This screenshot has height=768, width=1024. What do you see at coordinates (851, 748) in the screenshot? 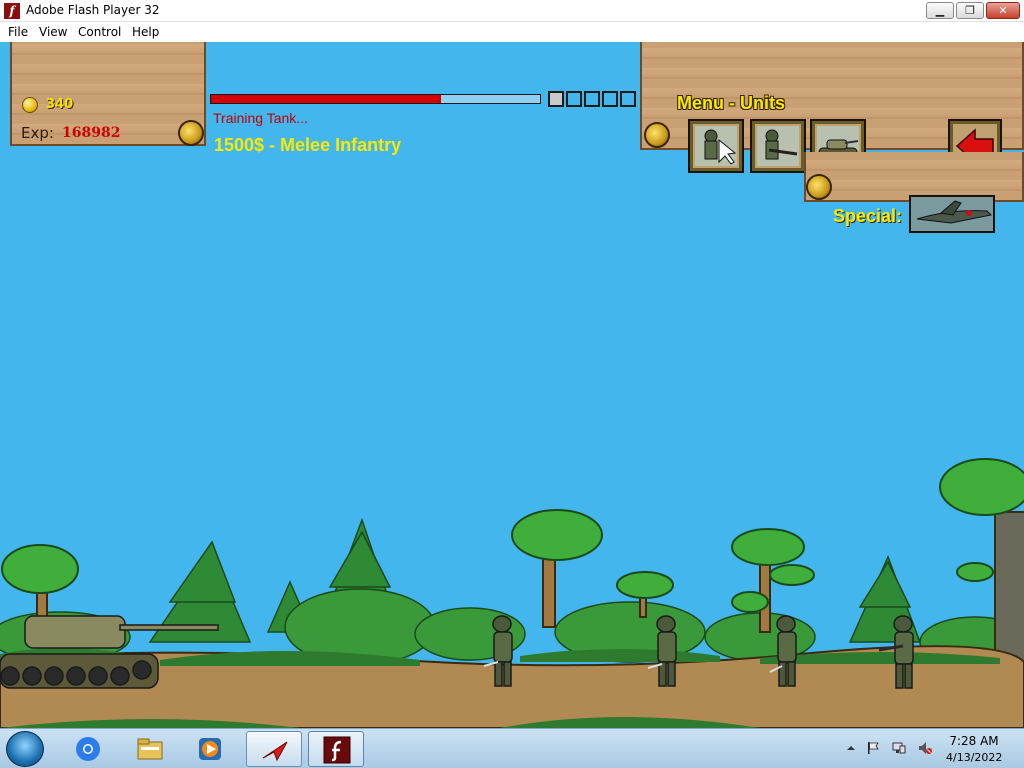
I see `show-hidden-icons-icon` at bounding box center [851, 748].